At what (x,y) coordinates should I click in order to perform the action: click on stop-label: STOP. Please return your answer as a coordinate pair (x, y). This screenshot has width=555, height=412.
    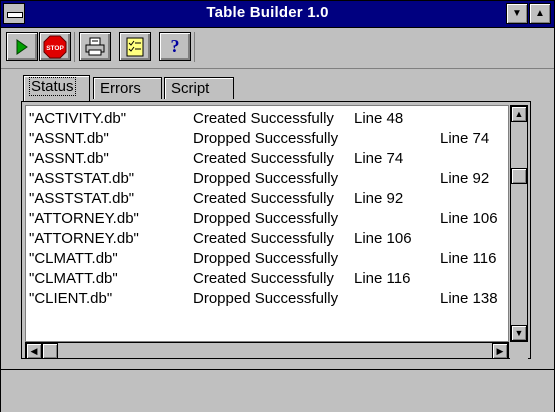
    Looking at the image, I should click on (55, 48).